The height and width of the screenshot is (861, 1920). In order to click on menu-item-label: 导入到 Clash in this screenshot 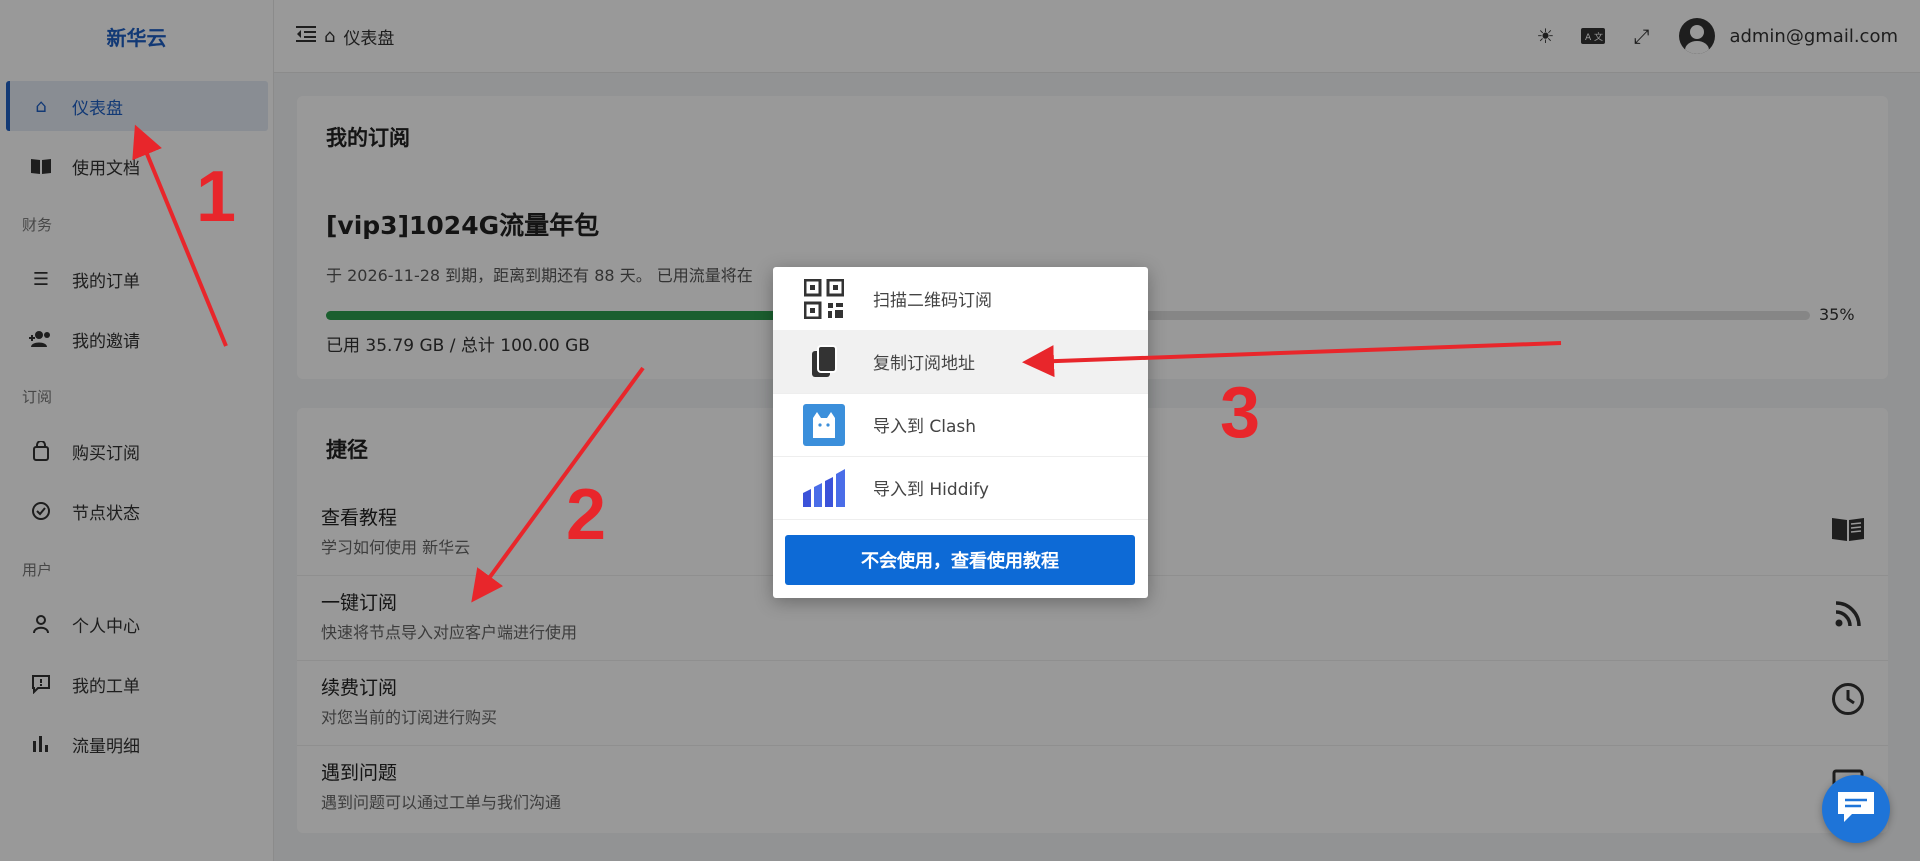, I will do `click(925, 427)`.